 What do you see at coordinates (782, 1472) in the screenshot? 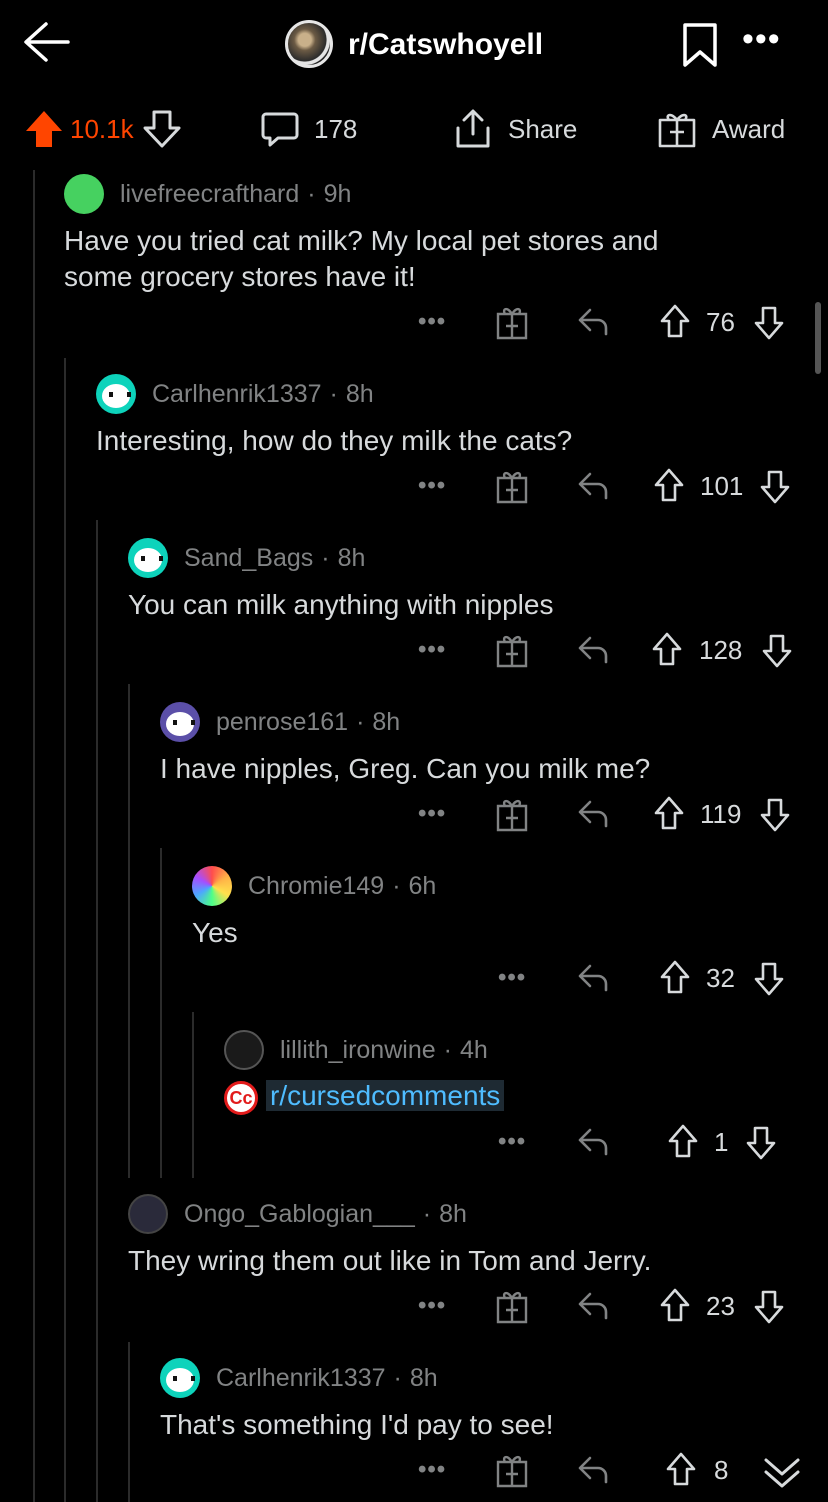
I see `chevron-down-icon` at bounding box center [782, 1472].